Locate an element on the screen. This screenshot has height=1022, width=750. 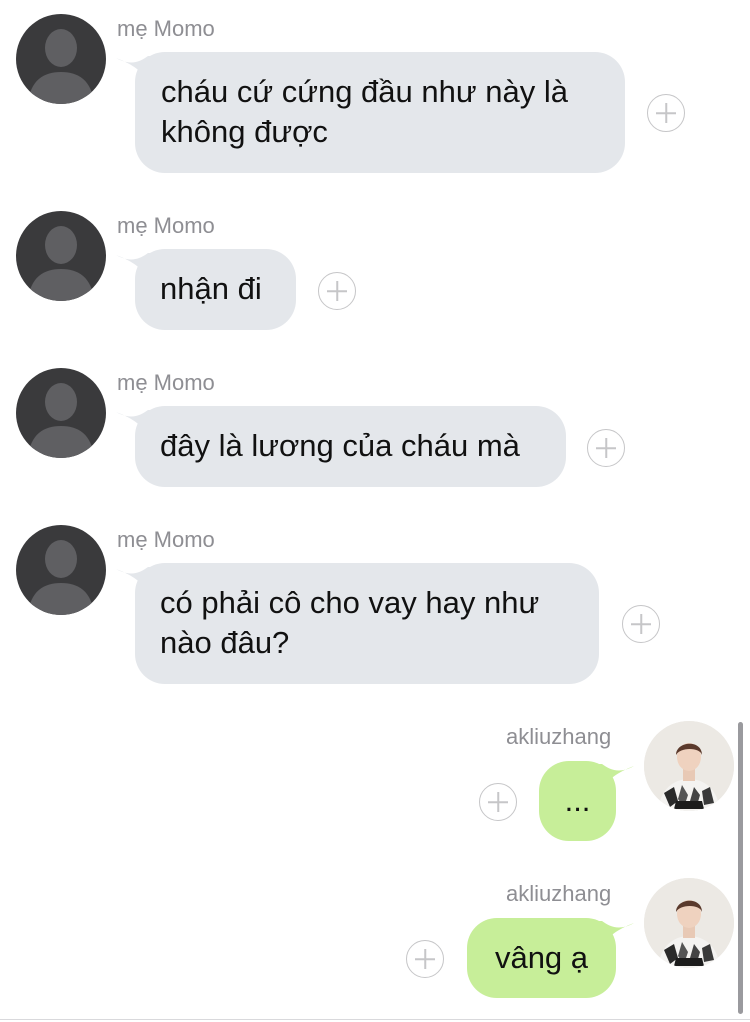
message-text: cháu cứ cứng đầu như này là không được is located at coordinates (364, 111).